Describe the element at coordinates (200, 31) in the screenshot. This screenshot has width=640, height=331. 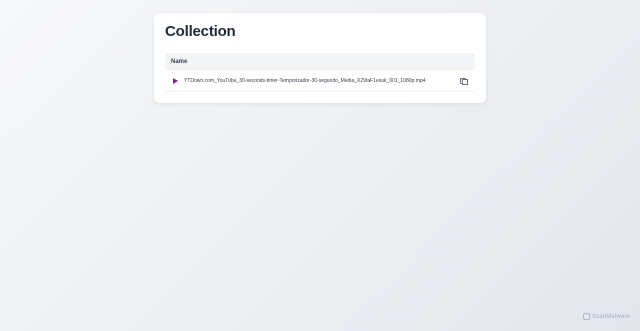
I see `page-title: Collection` at that location.